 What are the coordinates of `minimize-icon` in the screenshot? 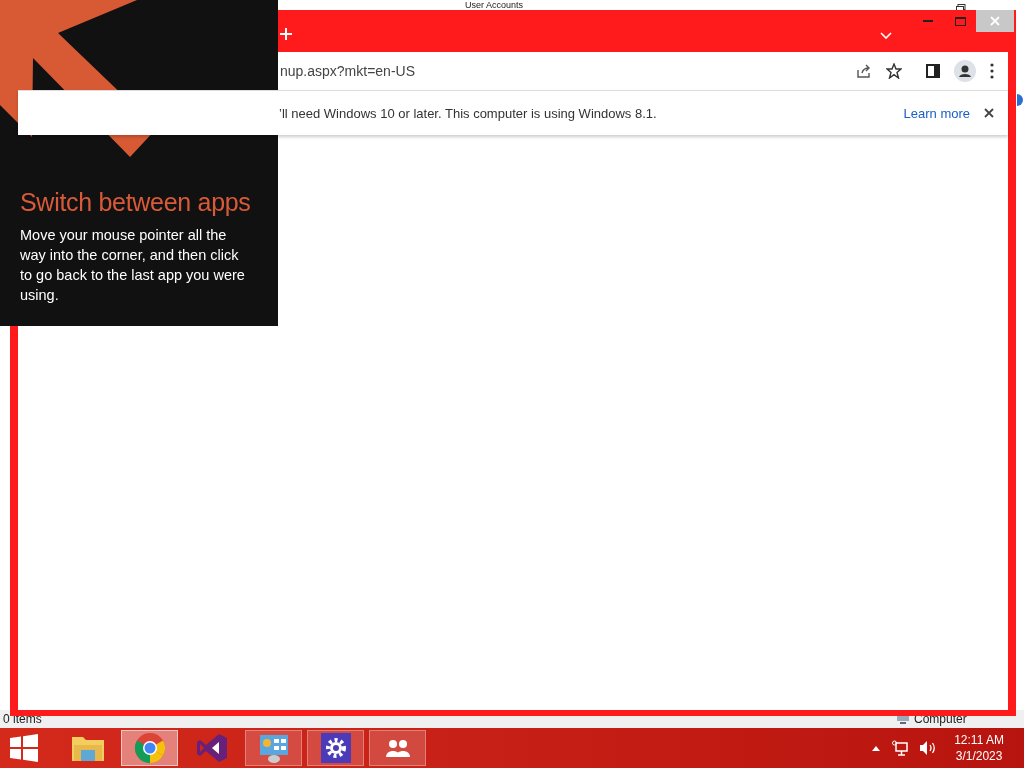 It's located at (928, 21).